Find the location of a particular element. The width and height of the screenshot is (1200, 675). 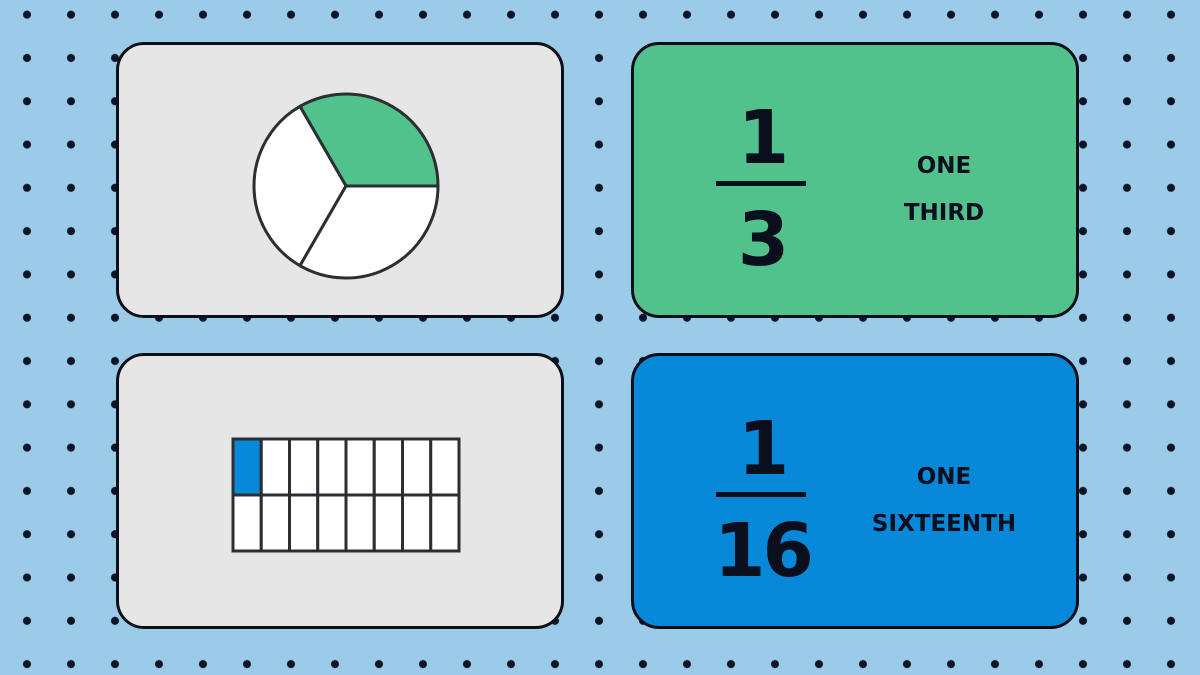

denominator: 16 is located at coordinates (764, 551).